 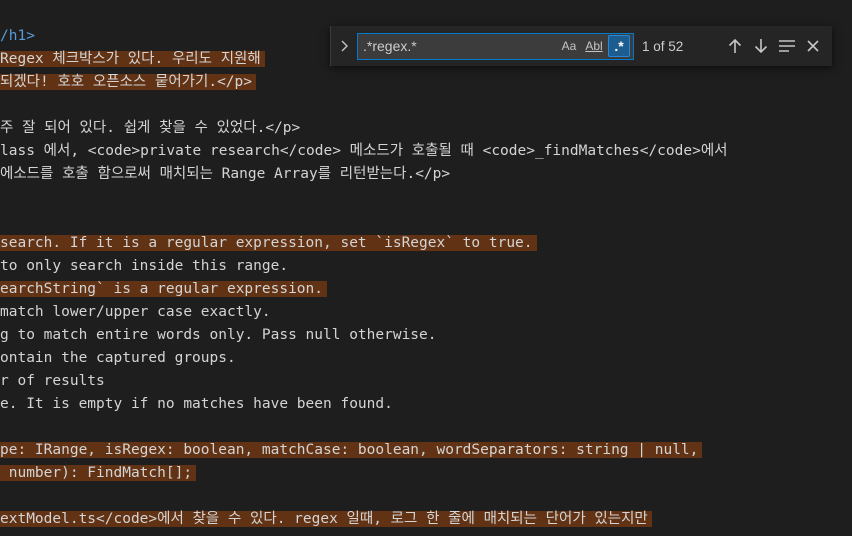 I want to click on code-line: to only search inside this range., so click(x=144, y=266).